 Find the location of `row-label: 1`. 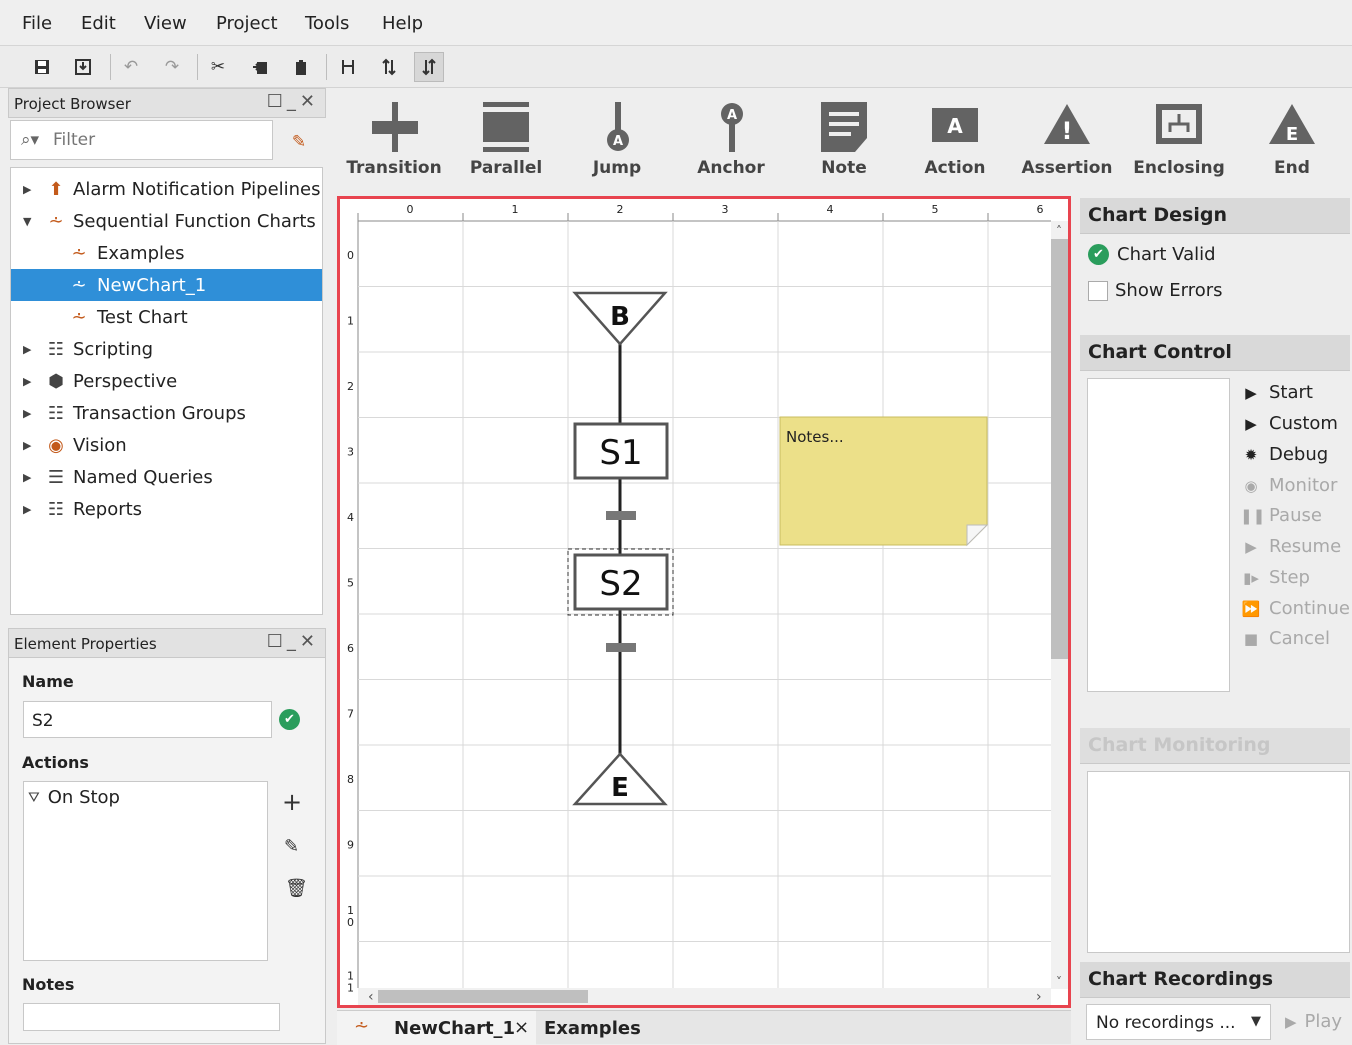

row-label: 1 is located at coordinates (350, 321).